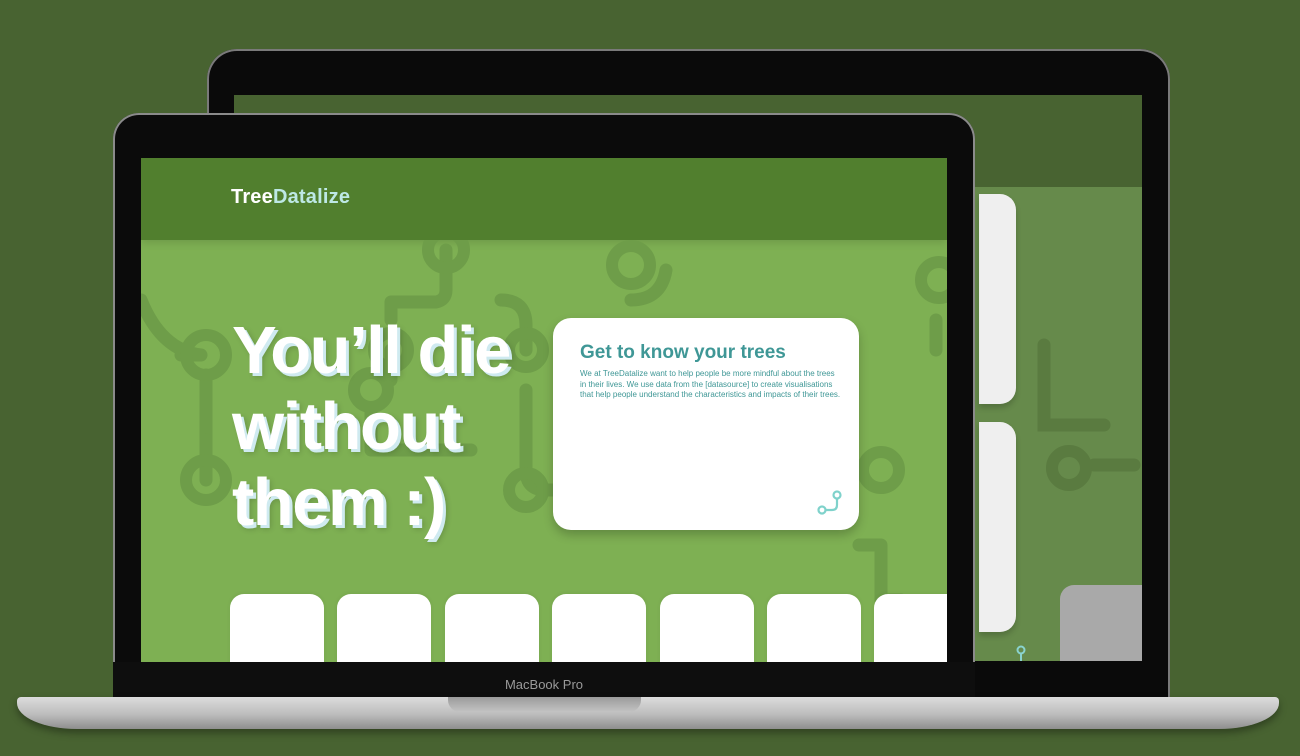 Image resolution: width=1300 pixels, height=756 pixels. I want to click on device-label: MacBook Pro, so click(544, 684).